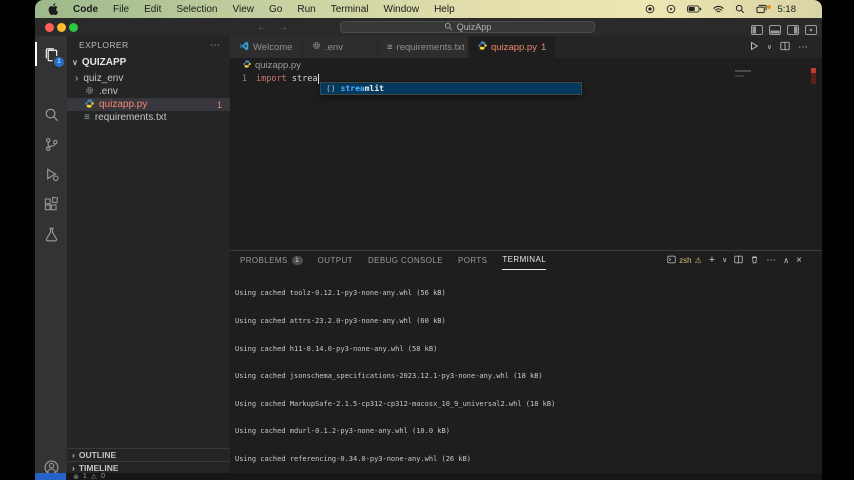  I want to click on errors-count: 1, so click(85, 476).